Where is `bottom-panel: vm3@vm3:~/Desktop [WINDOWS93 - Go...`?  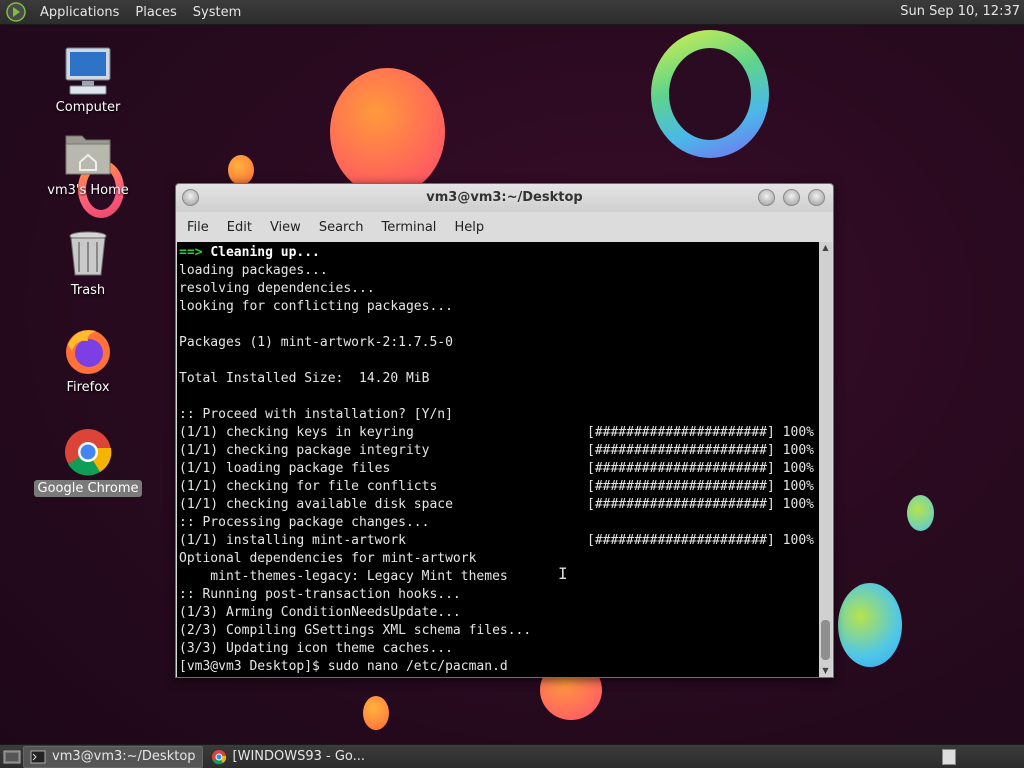 bottom-panel: vm3@vm3:~/Desktop [WINDOWS93 - Go... is located at coordinates (512, 756).